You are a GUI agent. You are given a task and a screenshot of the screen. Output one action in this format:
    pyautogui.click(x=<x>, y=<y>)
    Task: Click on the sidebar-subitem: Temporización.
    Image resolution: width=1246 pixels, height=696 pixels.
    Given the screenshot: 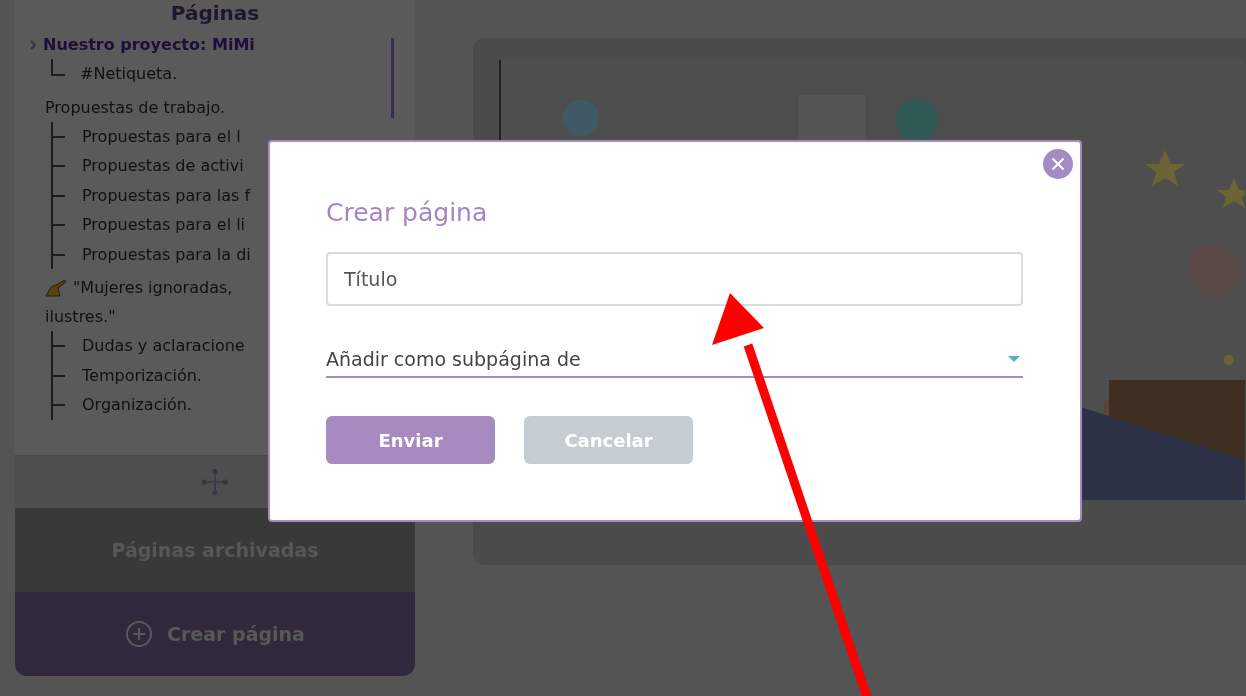 What is the action you would take?
    pyautogui.click(x=127, y=375)
    